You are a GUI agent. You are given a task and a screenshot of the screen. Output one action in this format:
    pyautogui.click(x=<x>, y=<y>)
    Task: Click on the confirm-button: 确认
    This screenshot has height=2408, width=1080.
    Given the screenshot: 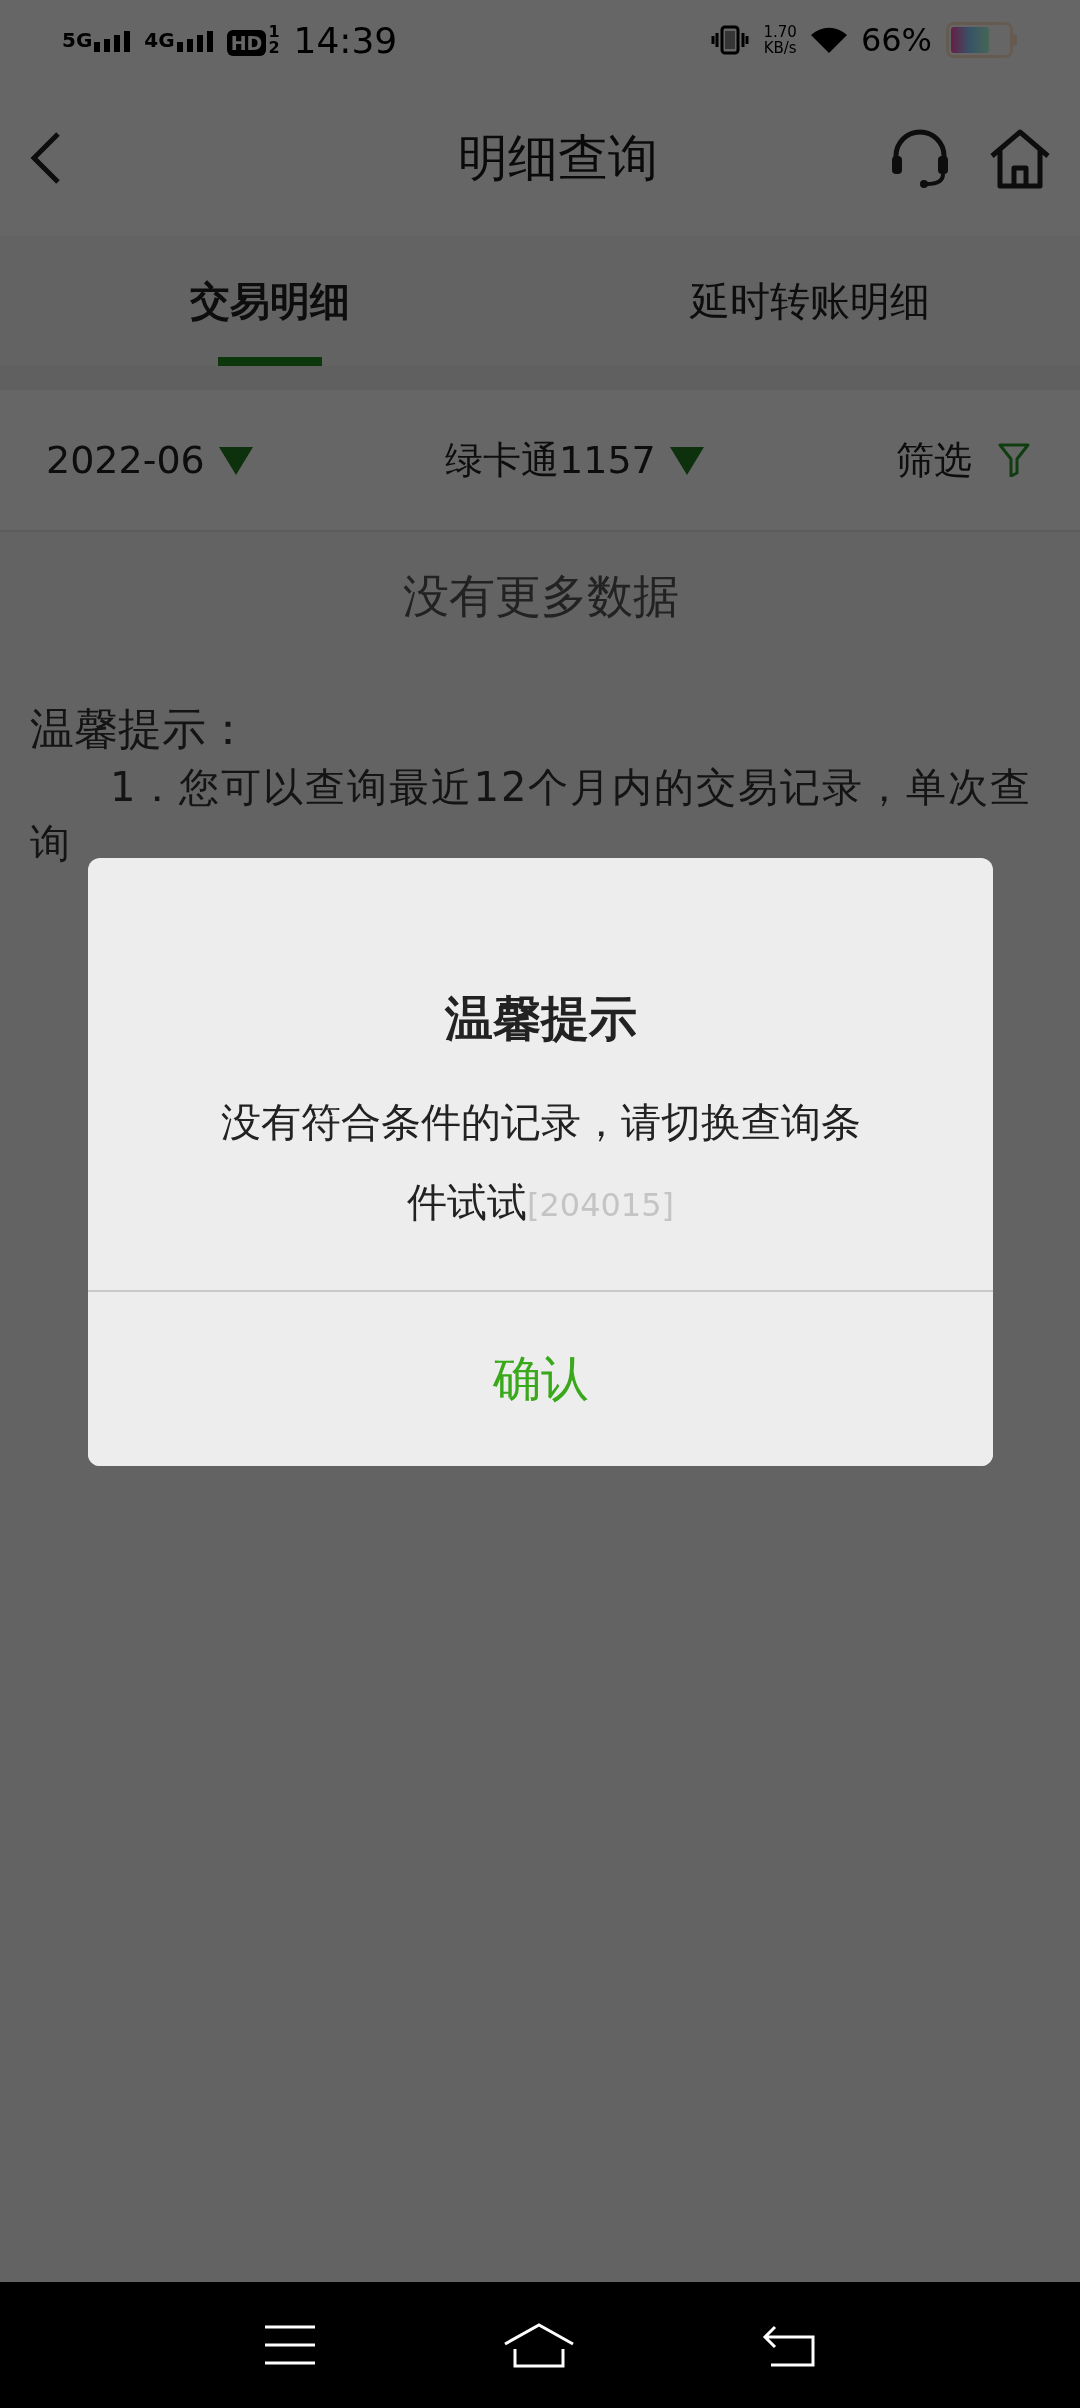 What is the action you would take?
    pyautogui.click(x=540, y=1378)
    